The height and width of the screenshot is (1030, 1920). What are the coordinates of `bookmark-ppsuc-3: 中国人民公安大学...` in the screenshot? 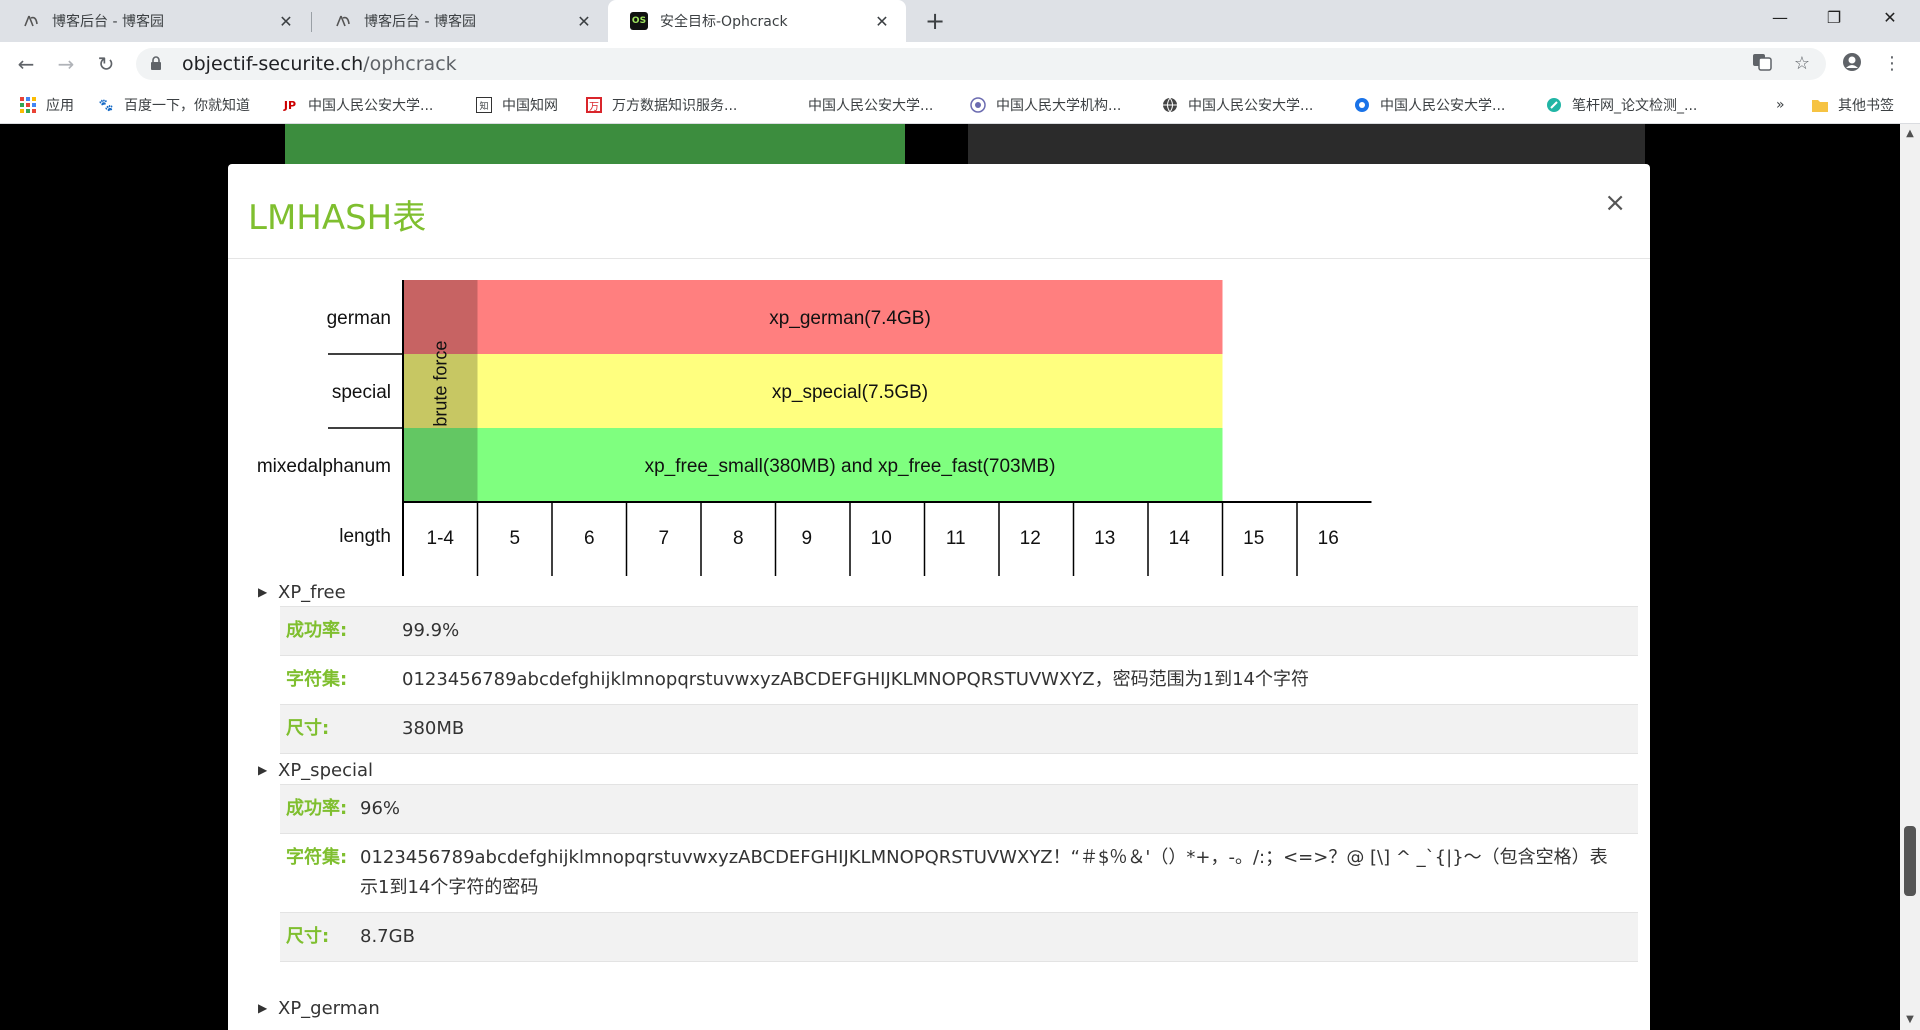 It's located at (1237, 105).